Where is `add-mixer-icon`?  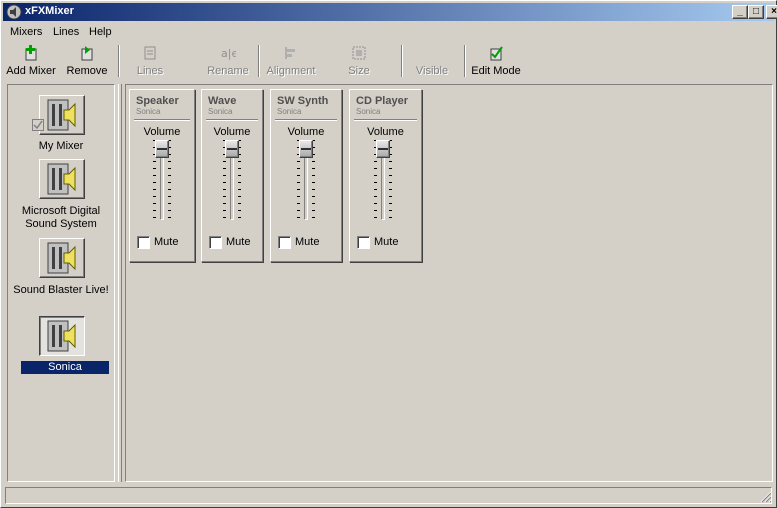 add-mixer-icon is located at coordinates (31, 53).